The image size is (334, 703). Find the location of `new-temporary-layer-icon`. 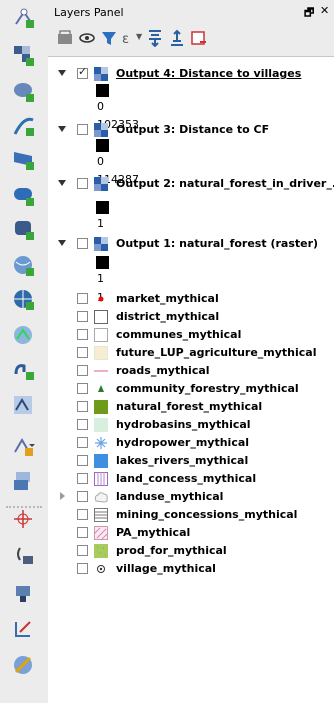

new-temporary-layer-icon is located at coordinates (24, 482).